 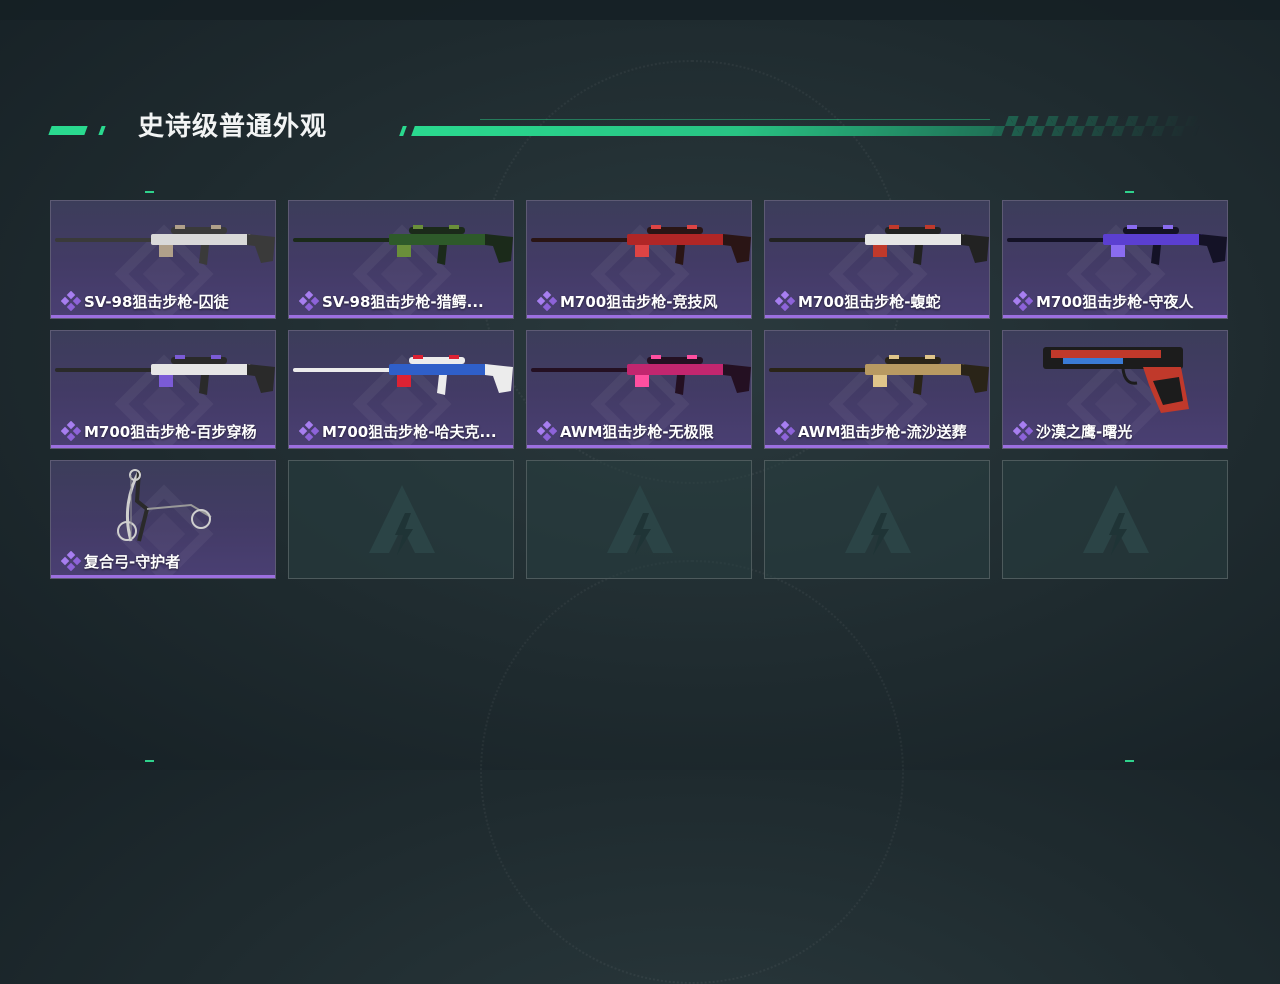 I want to click on background-ring-decoration, so click(x=692, y=772).